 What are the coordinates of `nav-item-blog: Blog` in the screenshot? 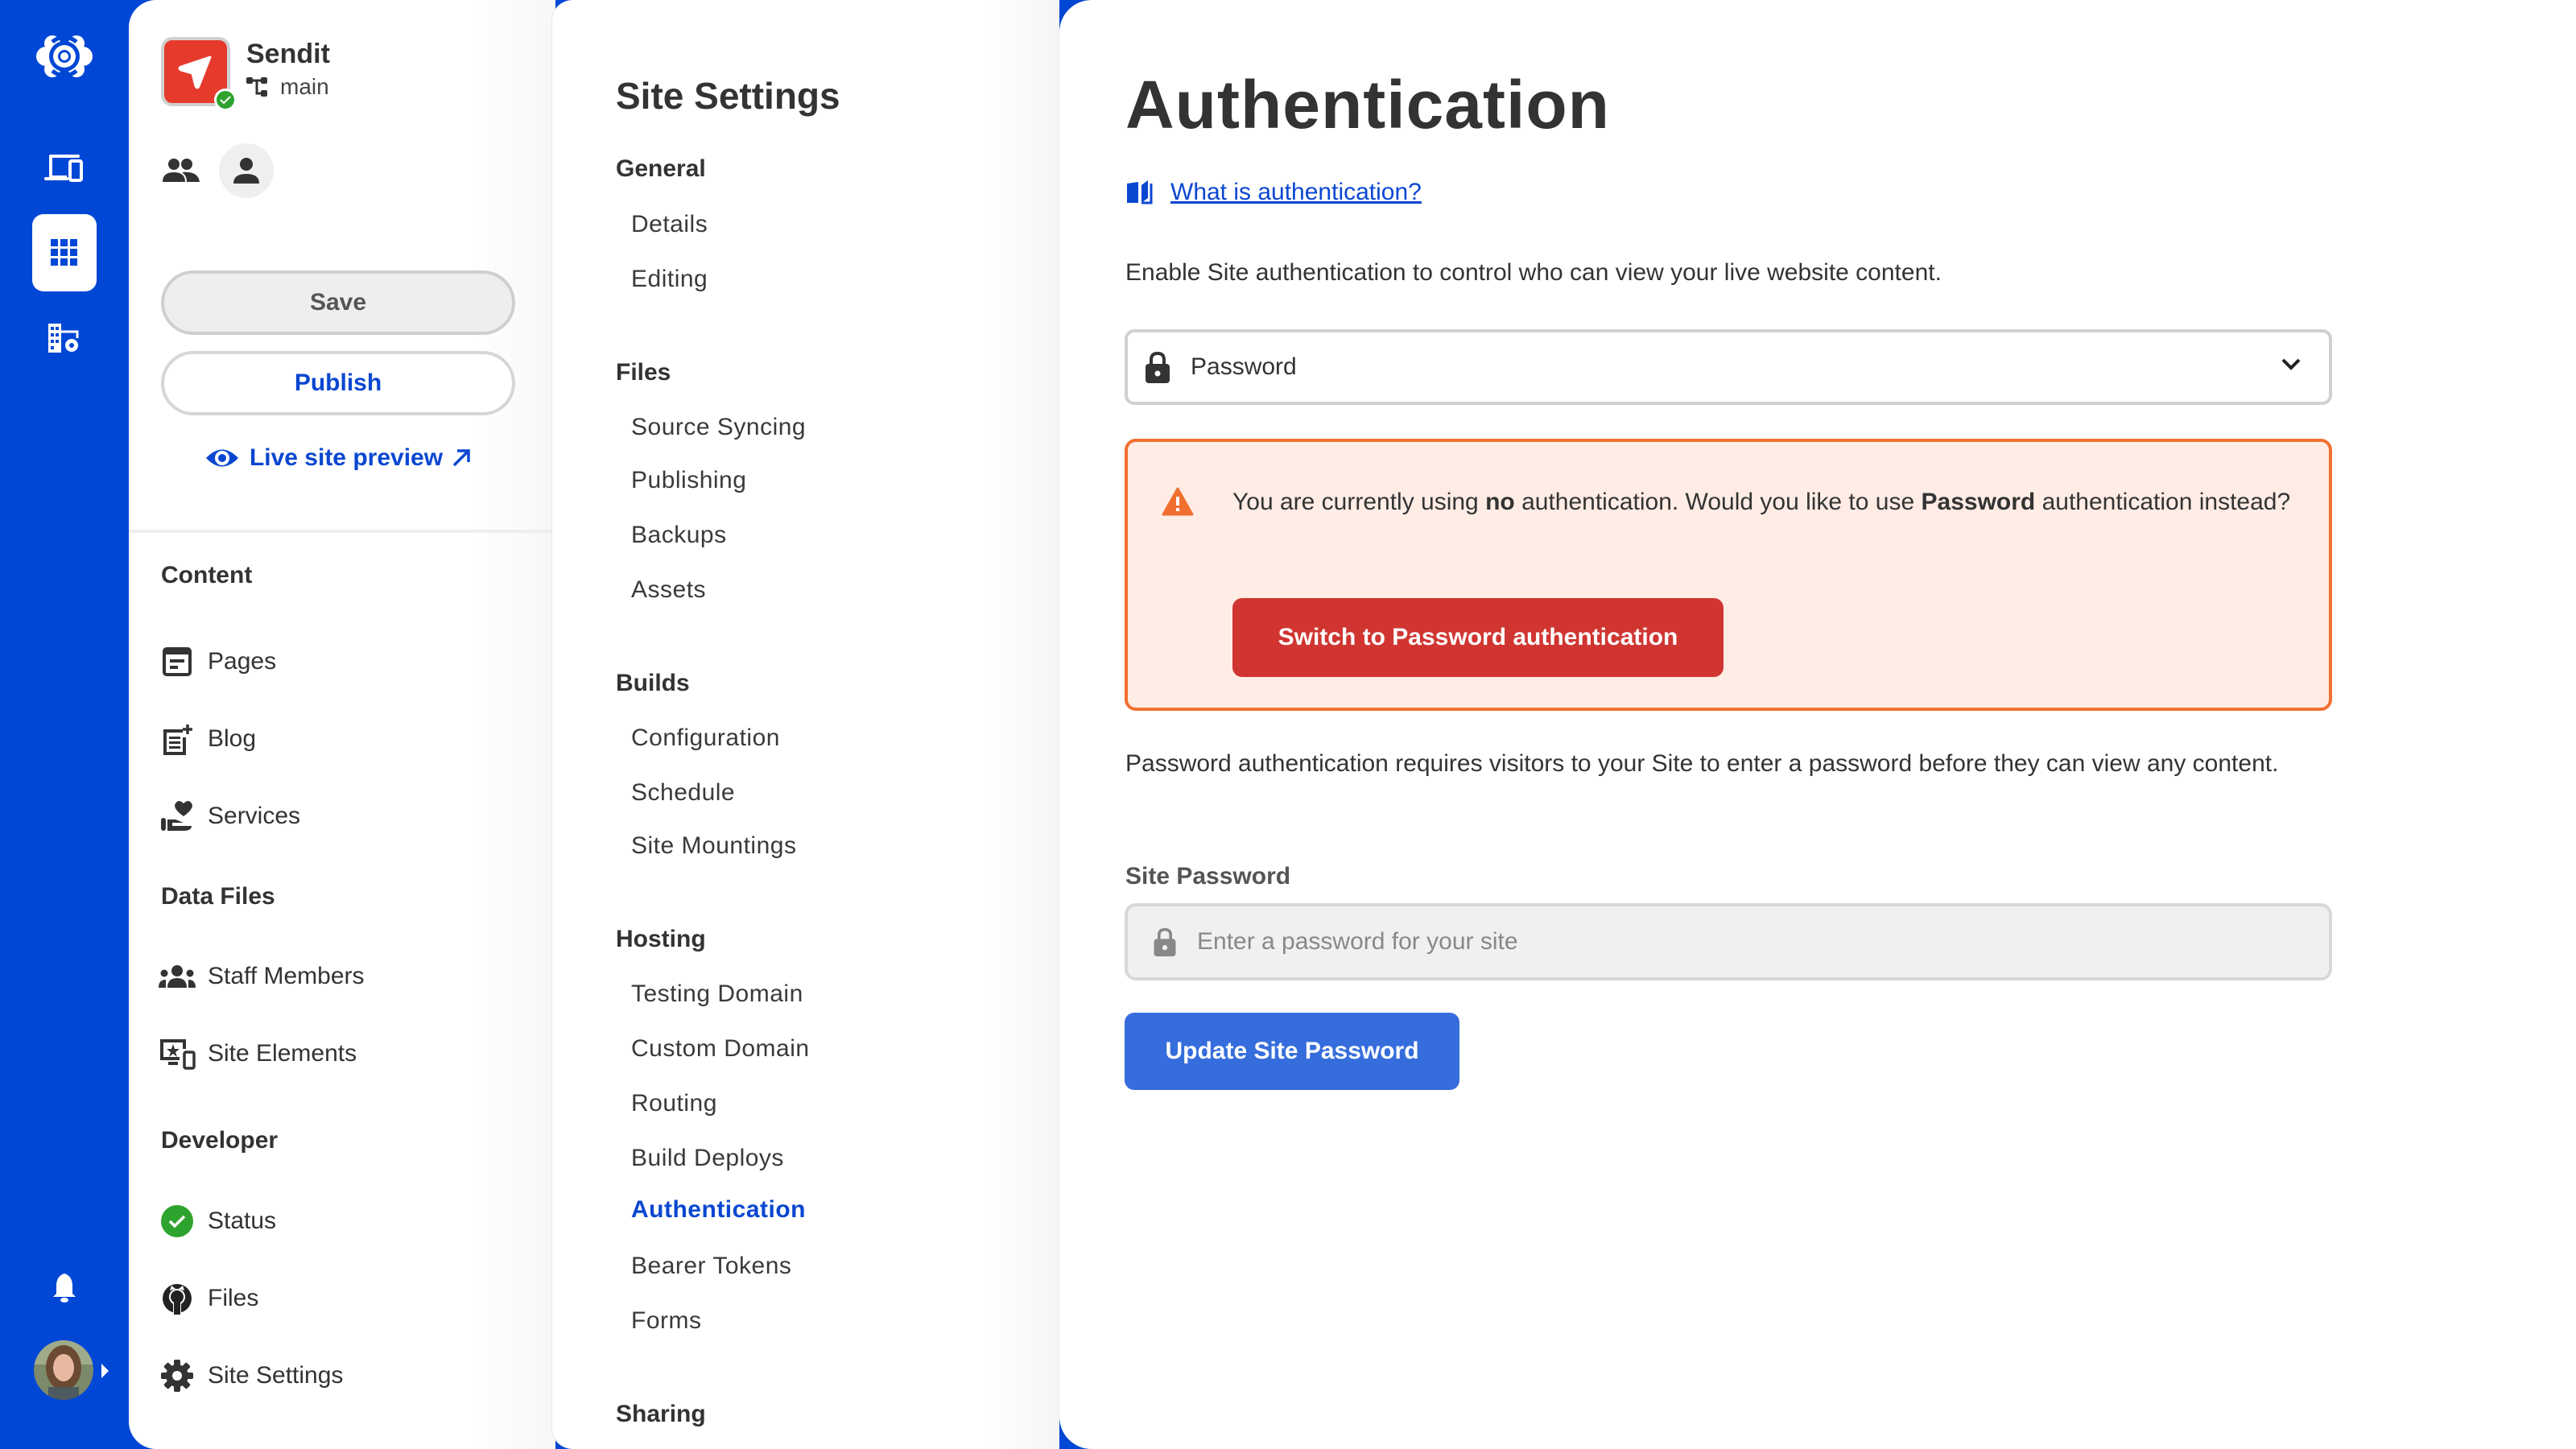 It's located at (207, 739).